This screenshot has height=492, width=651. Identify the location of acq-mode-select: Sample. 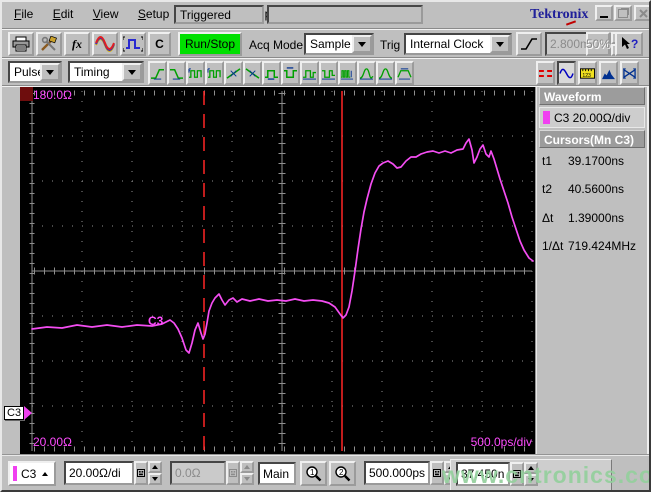
(339, 44).